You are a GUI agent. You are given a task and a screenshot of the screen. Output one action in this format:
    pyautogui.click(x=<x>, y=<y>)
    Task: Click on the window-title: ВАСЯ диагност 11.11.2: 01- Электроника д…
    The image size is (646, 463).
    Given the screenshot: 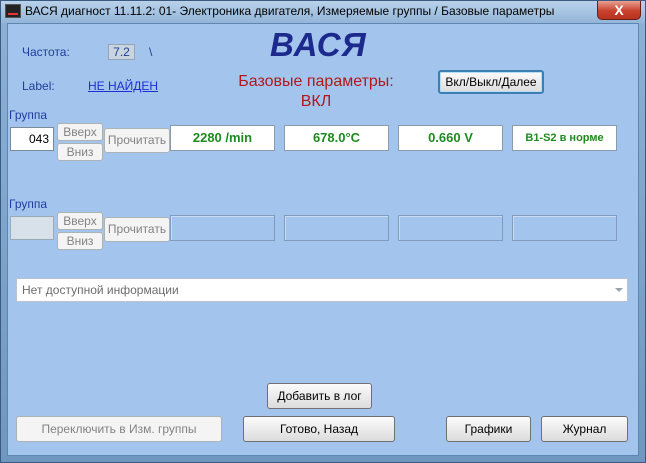 What is the action you would take?
    pyautogui.click(x=290, y=11)
    